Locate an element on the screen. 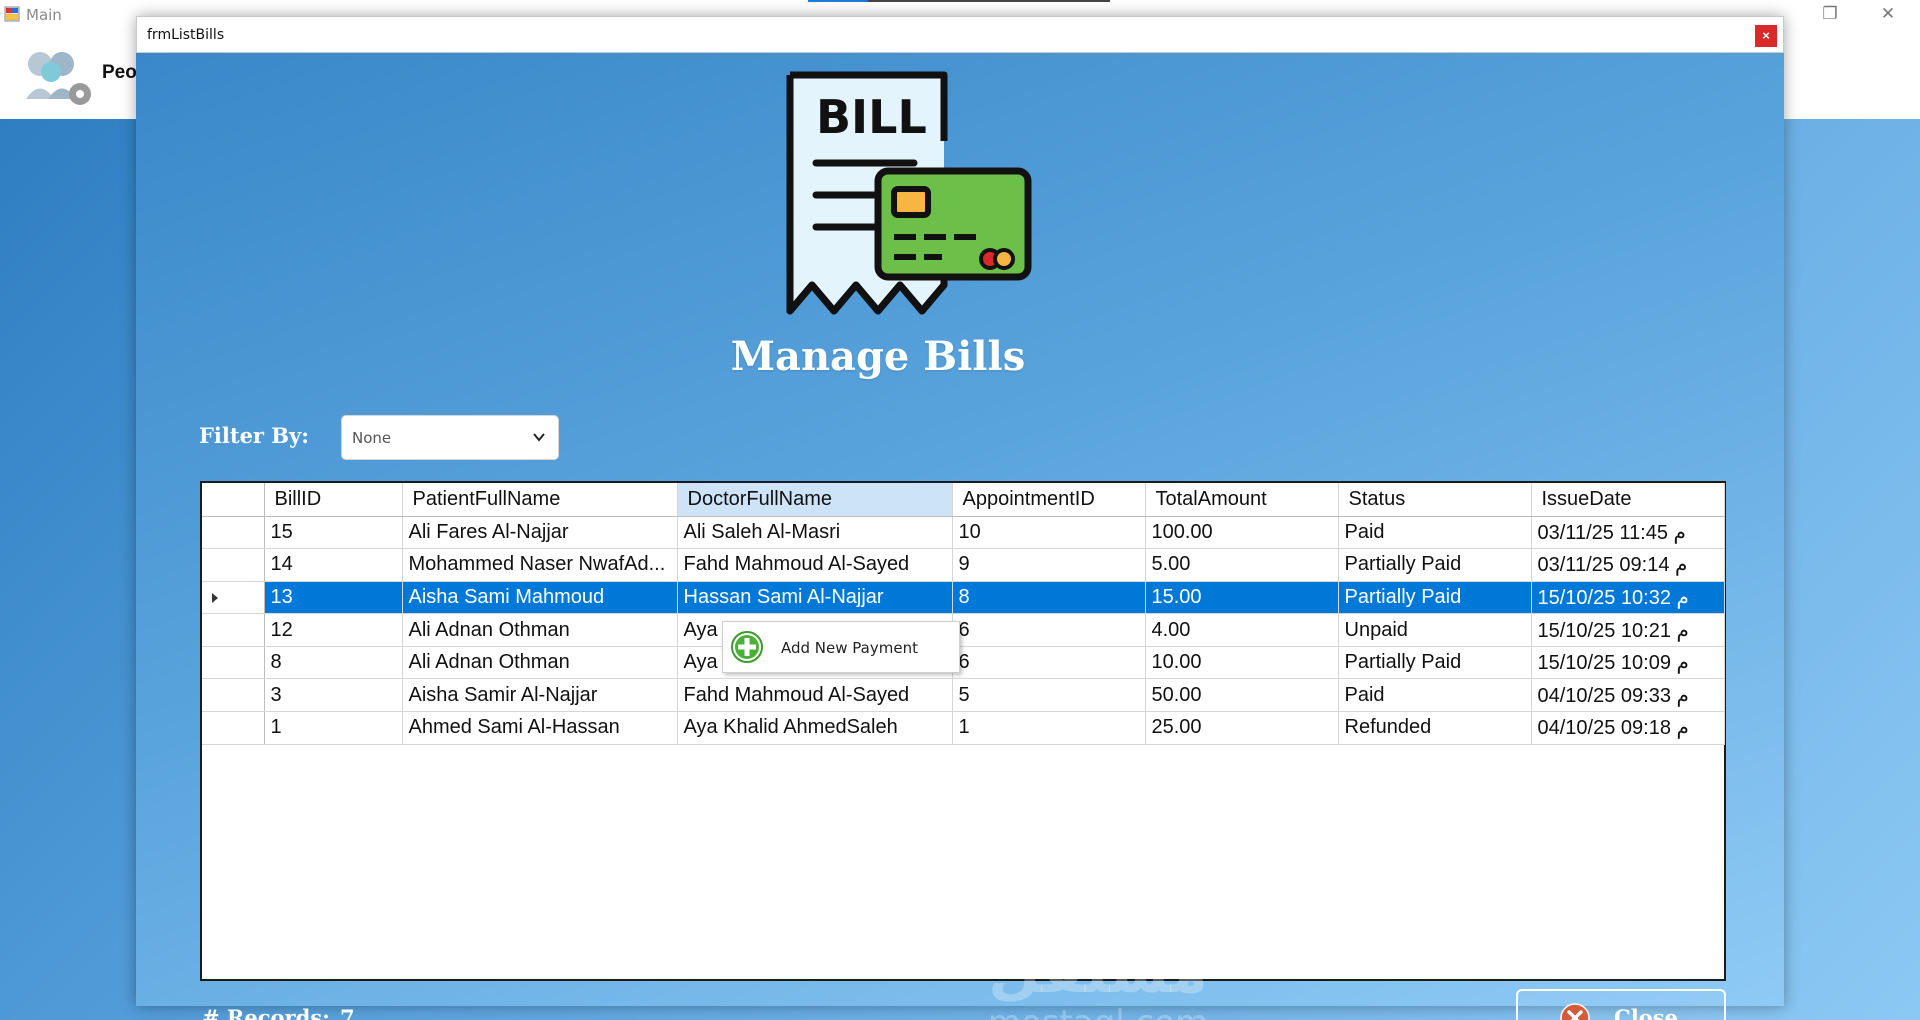  menu-item-add-new-payment: Add New Payment is located at coordinates (841, 647).